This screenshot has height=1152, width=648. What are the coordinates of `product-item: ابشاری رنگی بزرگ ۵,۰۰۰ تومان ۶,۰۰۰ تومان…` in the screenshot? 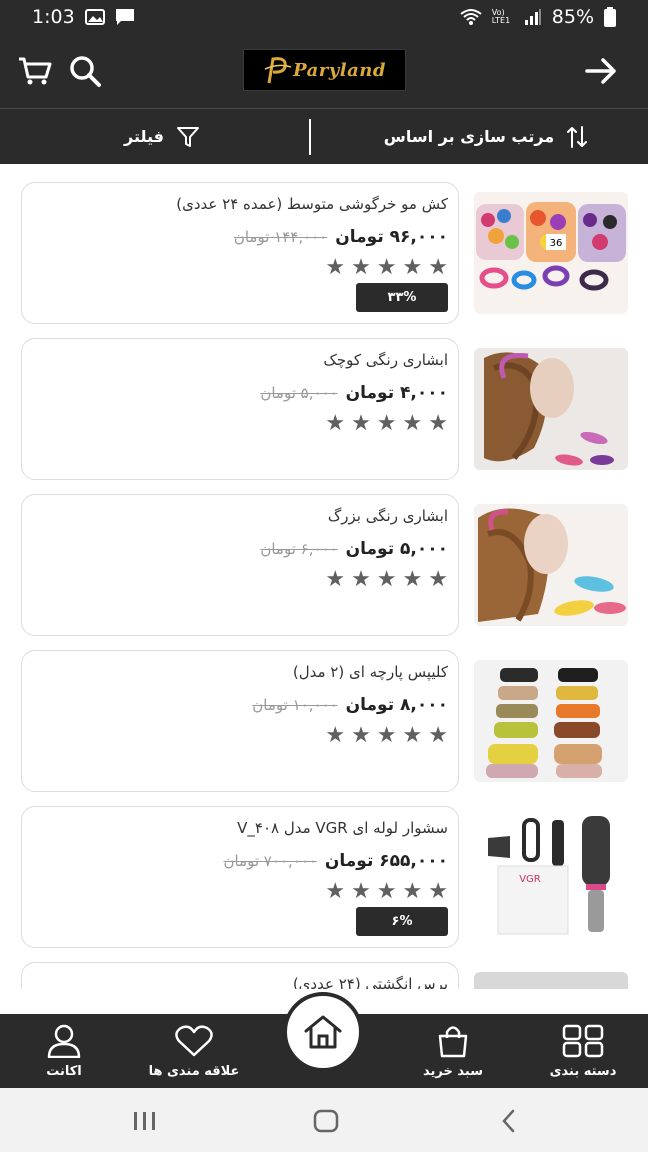 It's located at (324, 556).